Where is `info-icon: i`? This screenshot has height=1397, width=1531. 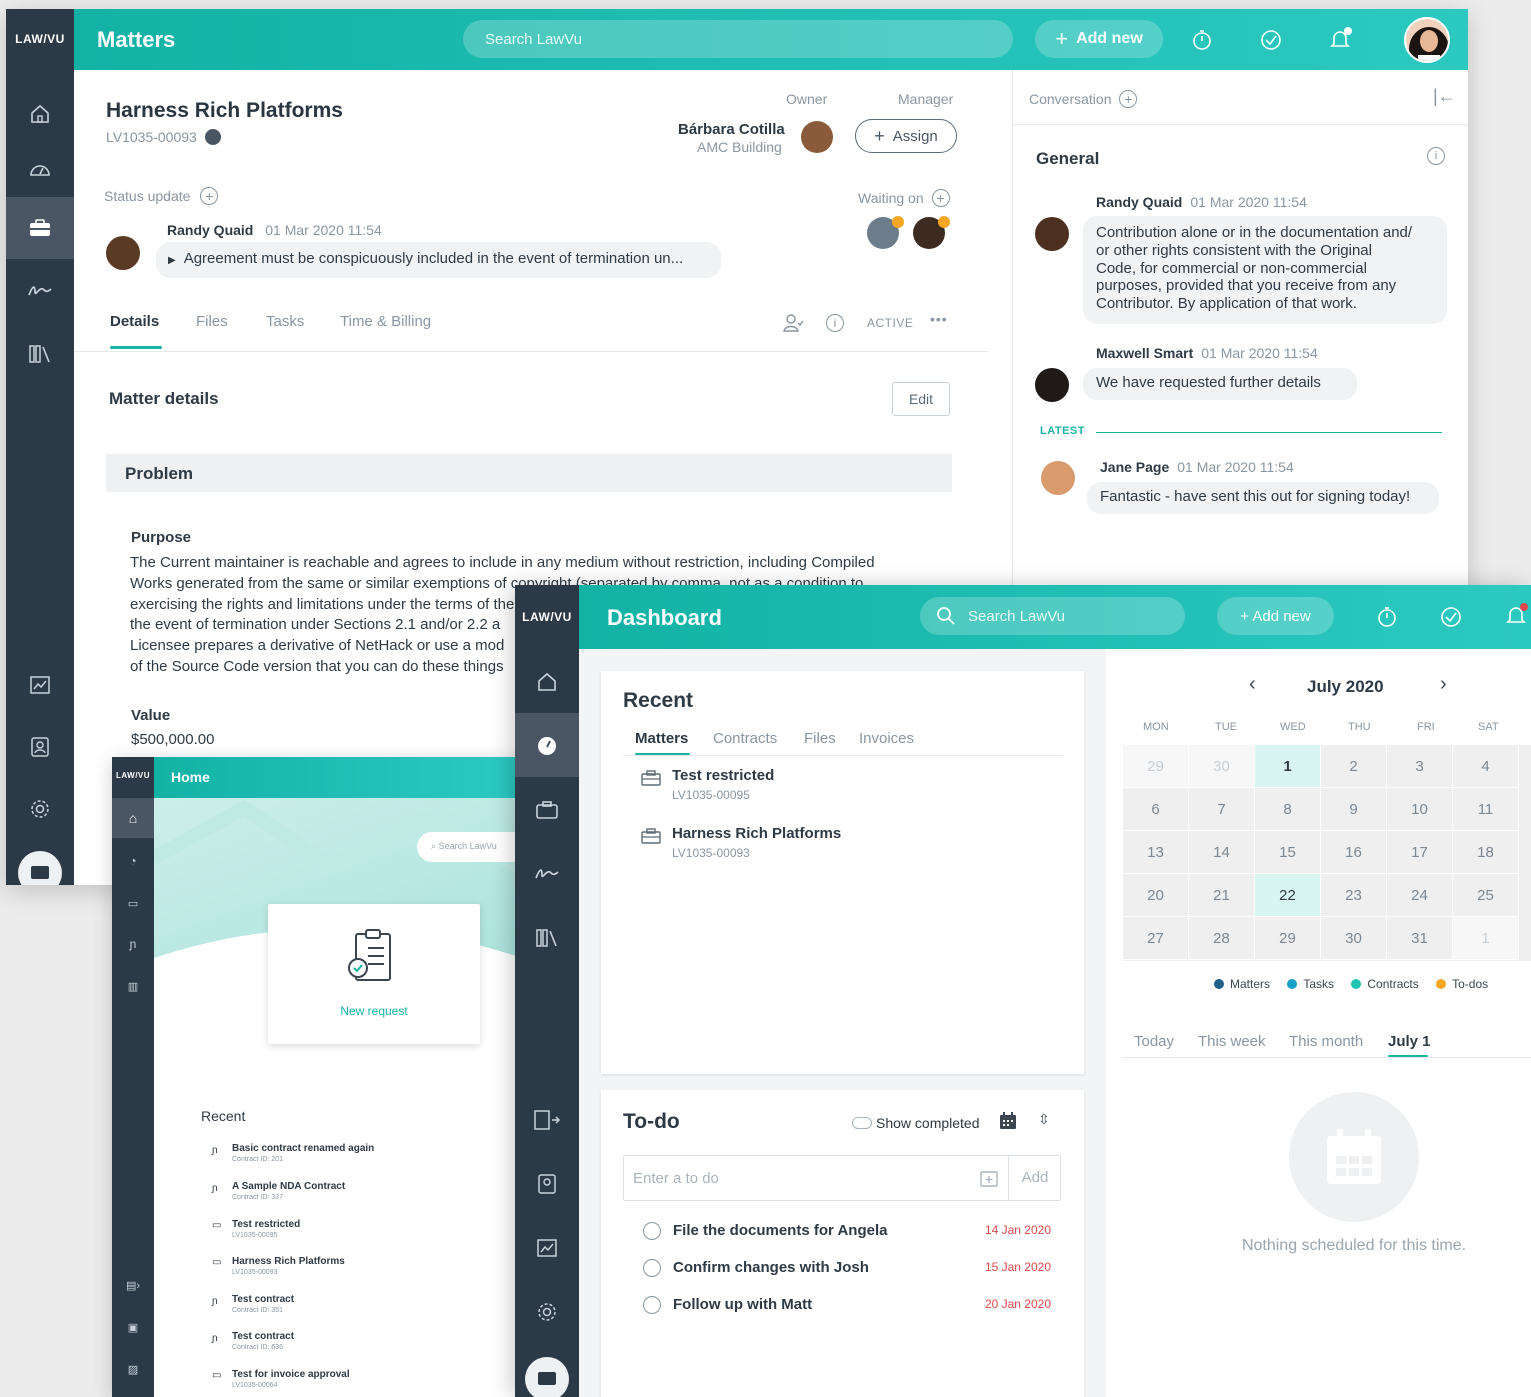 info-icon: i is located at coordinates (835, 323).